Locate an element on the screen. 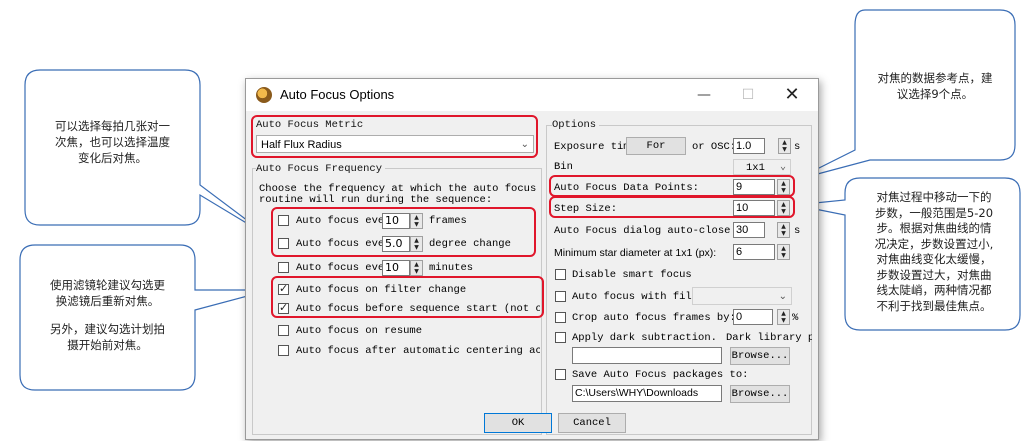 This screenshot has width=1026, height=441. callout-line: 变化后对焦。 is located at coordinates (112, 158).